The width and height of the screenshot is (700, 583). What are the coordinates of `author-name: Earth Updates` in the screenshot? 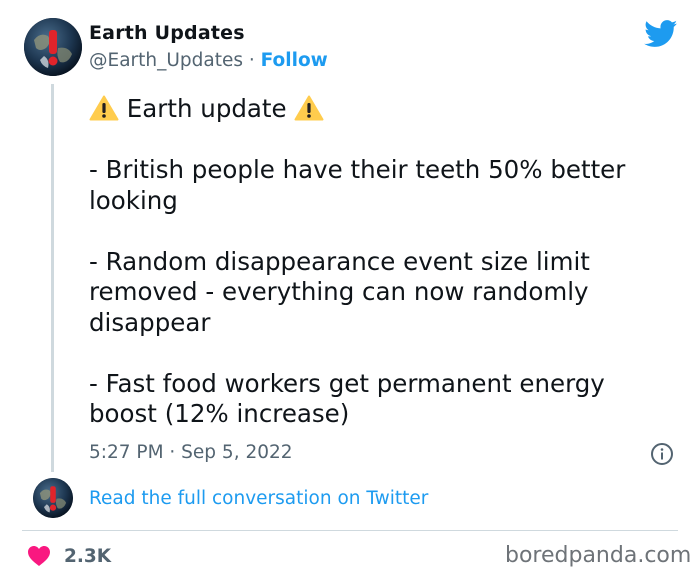 It's located at (167, 33).